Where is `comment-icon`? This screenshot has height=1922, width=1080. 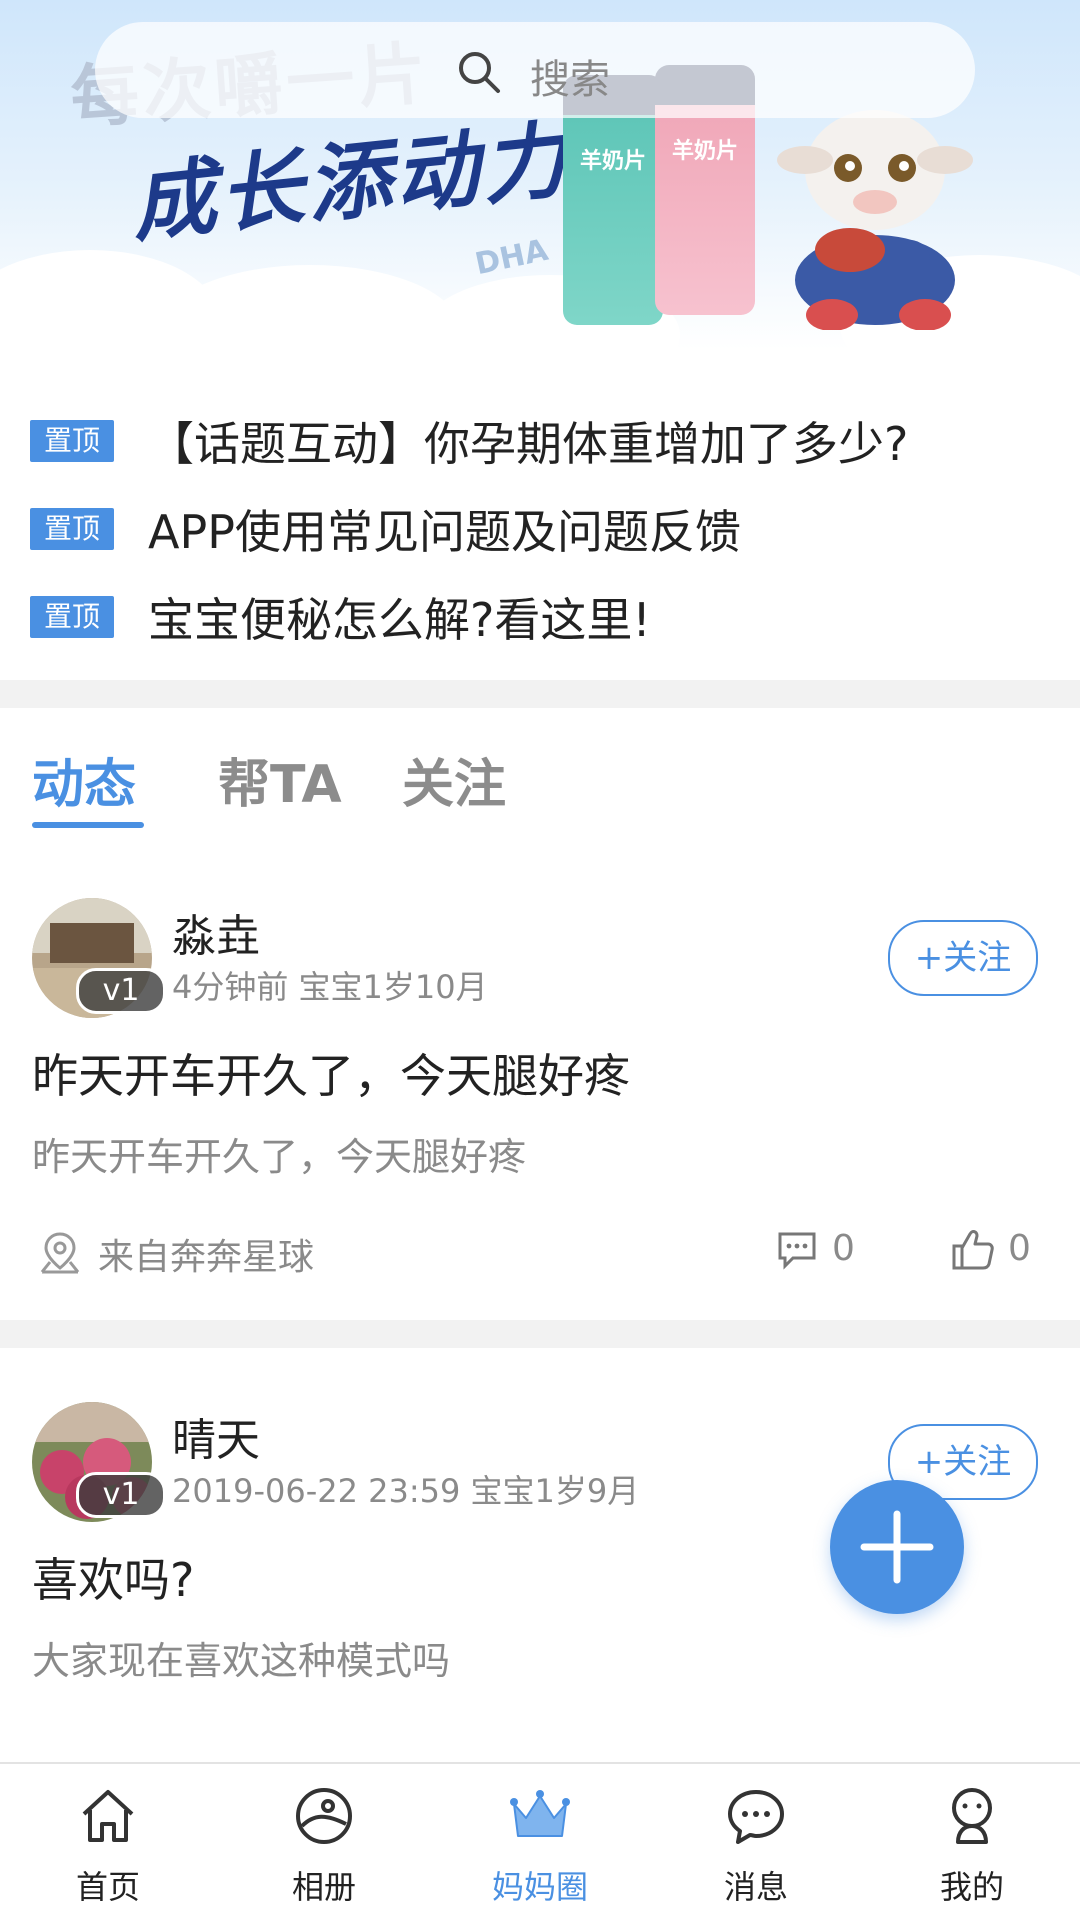 comment-icon is located at coordinates (797, 1250).